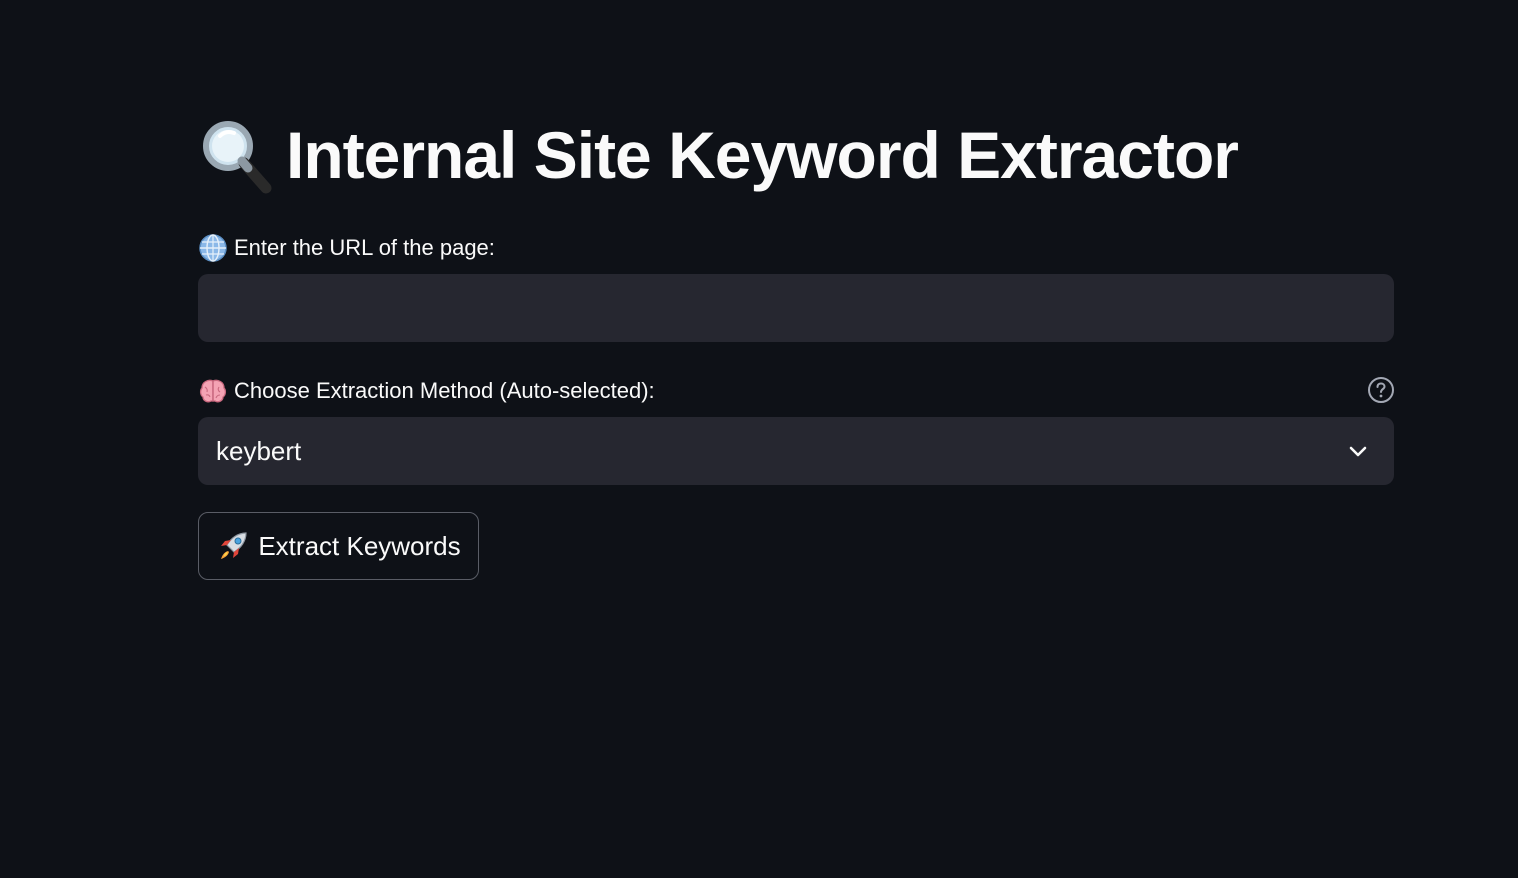  Describe the element at coordinates (359, 545) in the screenshot. I see `extract-keywords-button-label: Extract Keywords` at that location.